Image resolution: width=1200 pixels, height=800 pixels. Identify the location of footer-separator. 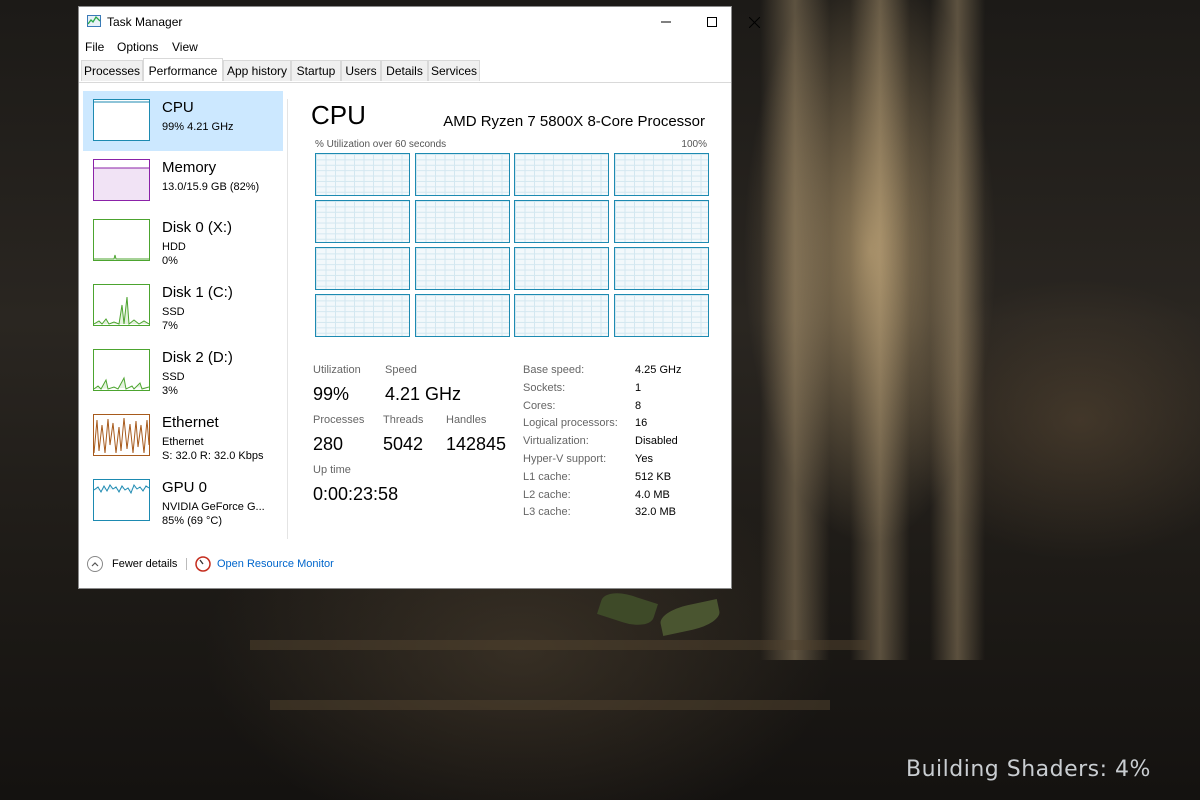
(186, 564).